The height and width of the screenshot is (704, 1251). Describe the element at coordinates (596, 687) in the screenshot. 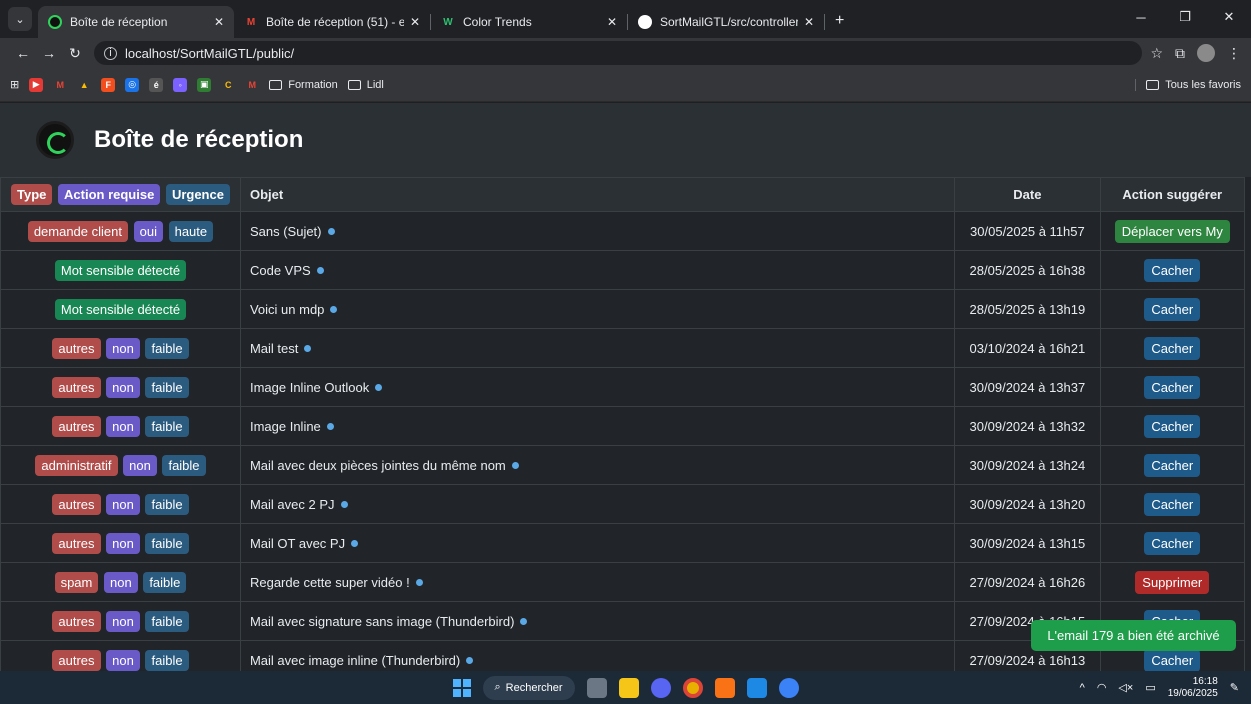

I see `task-view-icon` at that location.